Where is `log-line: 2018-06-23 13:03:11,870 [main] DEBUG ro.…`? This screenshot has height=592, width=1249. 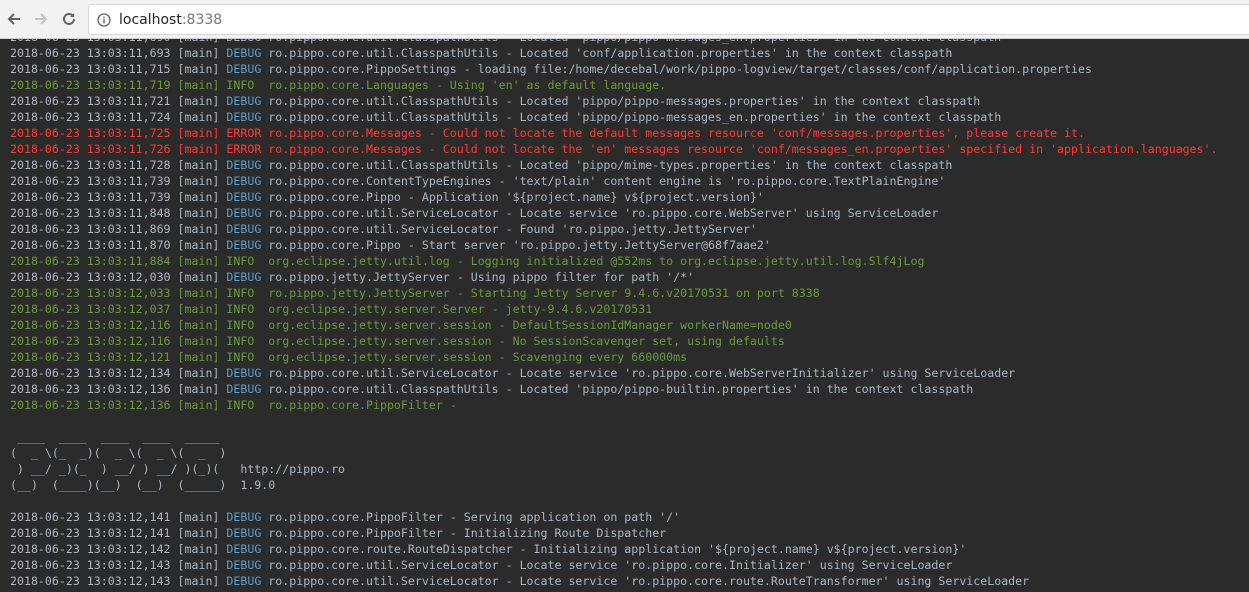
log-line: 2018-06-23 13:03:11,870 [main] DEBUG ro.… is located at coordinates (624, 245).